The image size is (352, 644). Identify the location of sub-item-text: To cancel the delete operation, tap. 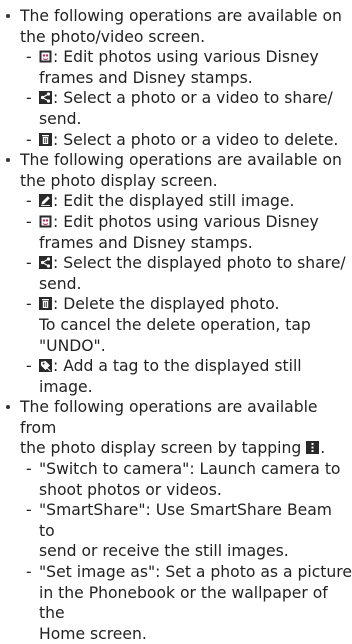
(175, 324).